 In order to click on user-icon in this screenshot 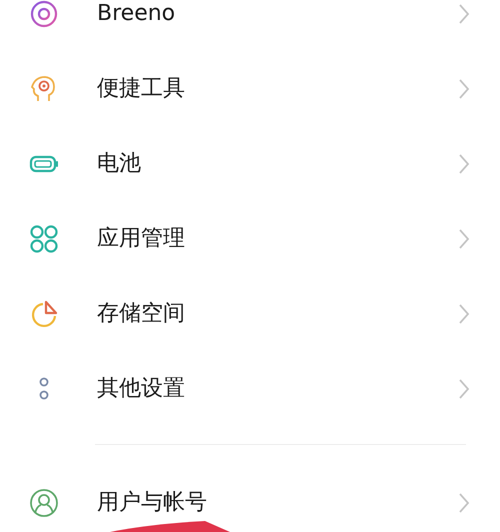, I will do `click(43, 503)`.